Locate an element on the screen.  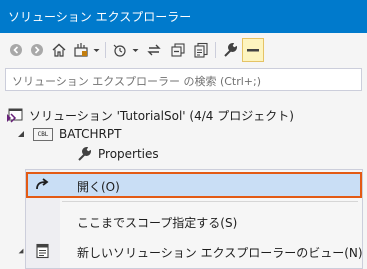
show-all-files-button is located at coordinates (201, 50).